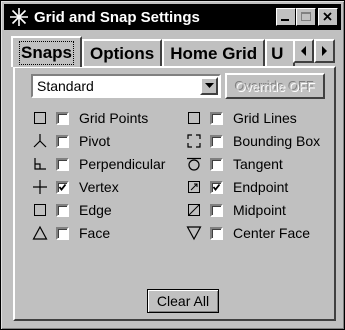 The width and height of the screenshot is (345, 330). What do you see at coordinates (259, 210) in the screenshot?
I see `snap-label: Midpoint` at bounding box center [259, 210].